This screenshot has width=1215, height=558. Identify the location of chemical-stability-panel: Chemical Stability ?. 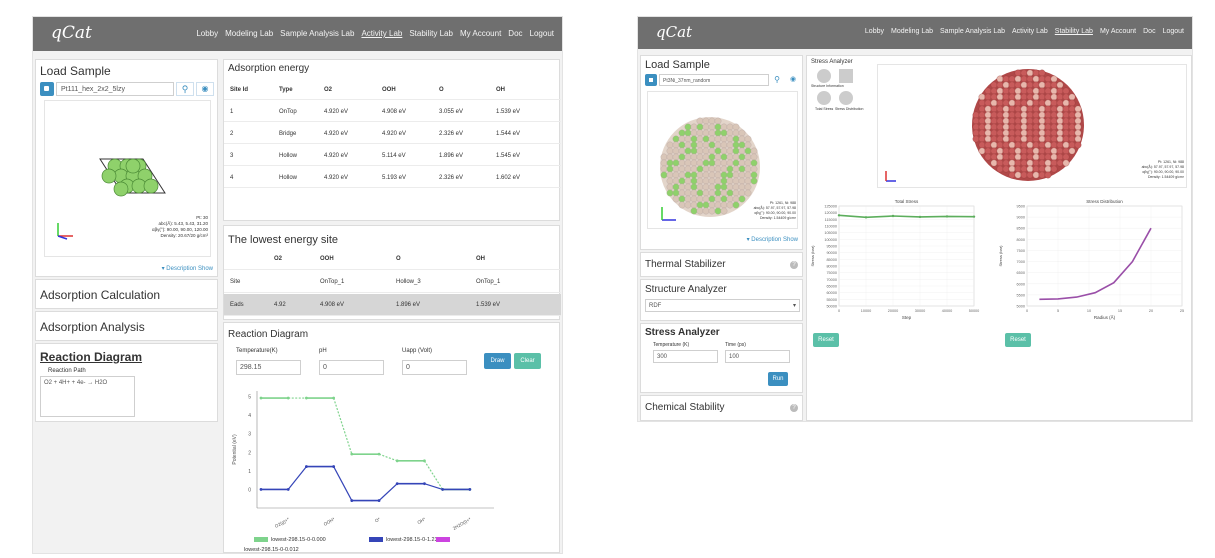
(721, 408).